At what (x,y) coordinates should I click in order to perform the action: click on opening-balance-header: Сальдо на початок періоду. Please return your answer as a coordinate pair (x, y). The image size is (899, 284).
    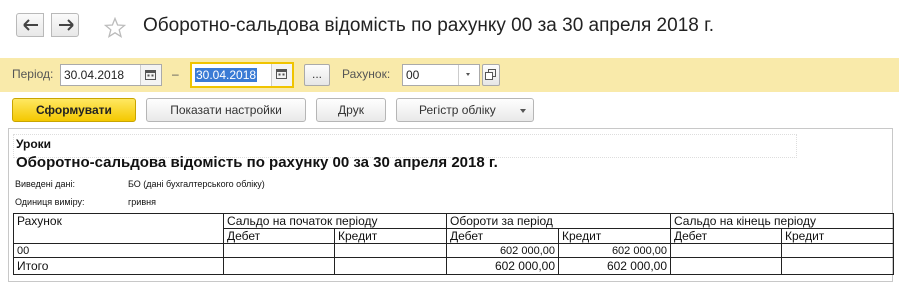
    Looking at the image, I should click on (335, 221).